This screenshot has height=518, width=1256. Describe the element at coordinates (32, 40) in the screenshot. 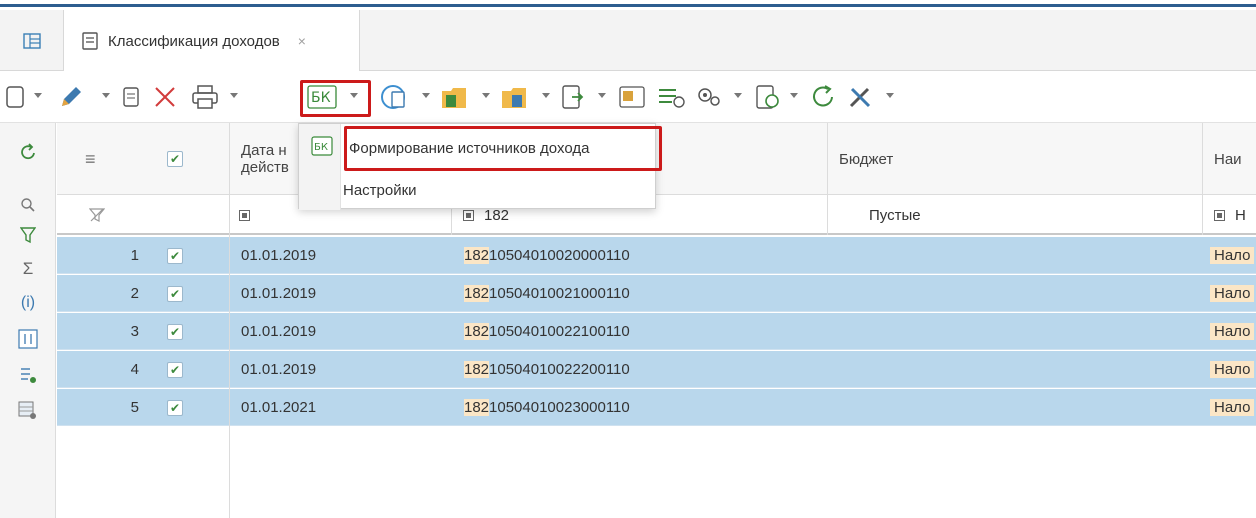

I see `tab-home` at that location.